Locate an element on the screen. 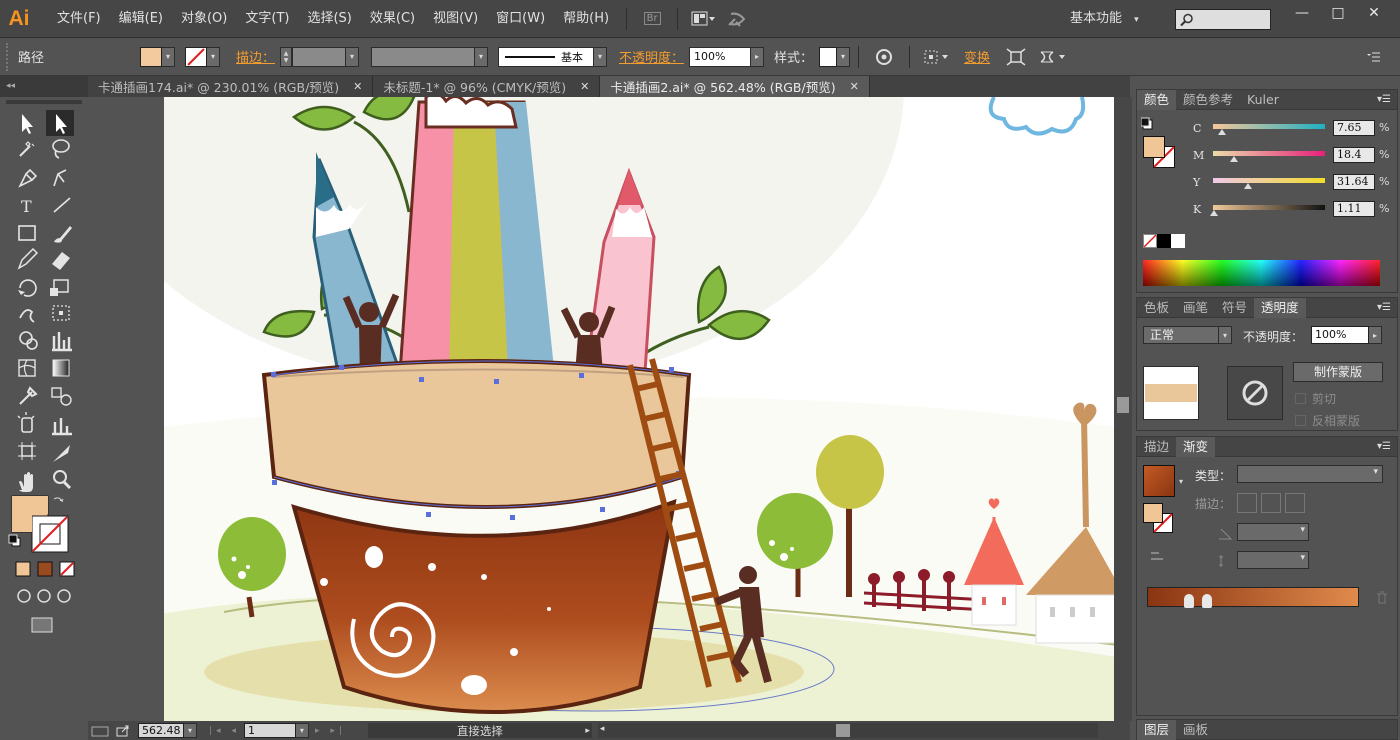  stroke-across-button is located at coordinates (1295, 503).